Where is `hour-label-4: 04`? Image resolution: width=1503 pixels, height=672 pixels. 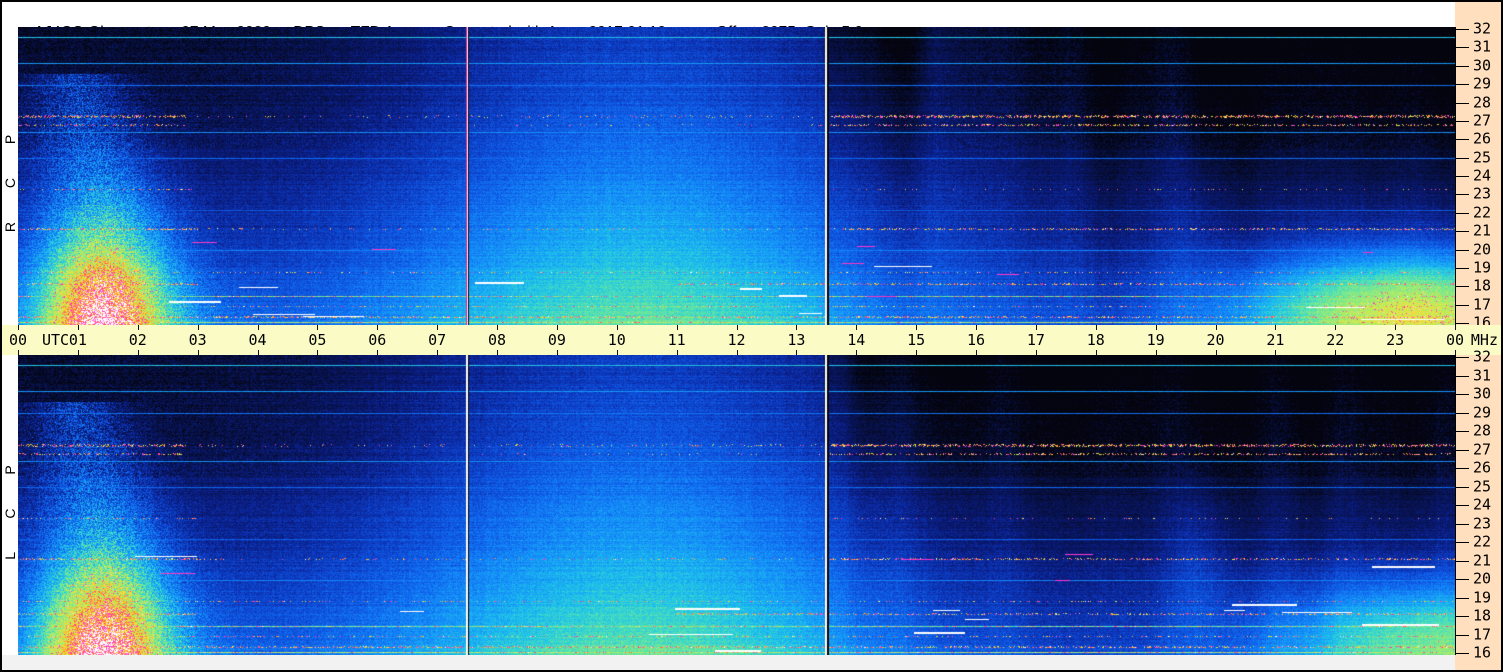
hour-label-4: 04 is located at coordinates (257, 340).